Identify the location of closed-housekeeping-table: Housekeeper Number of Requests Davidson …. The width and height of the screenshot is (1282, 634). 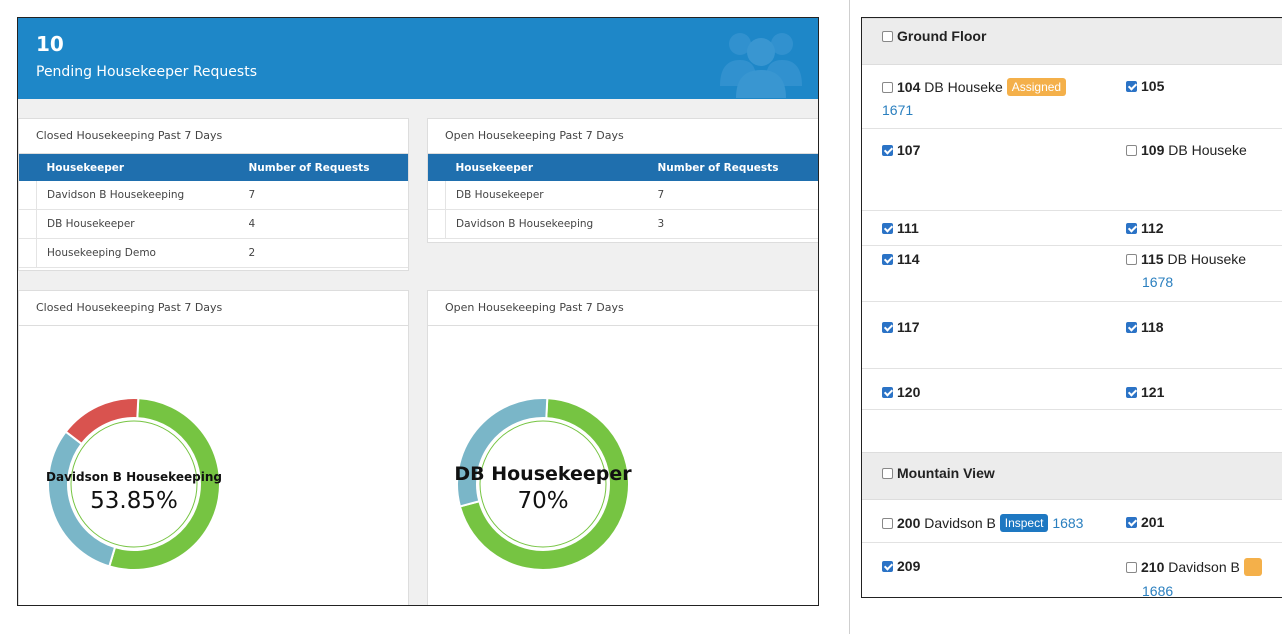
(213, 211).